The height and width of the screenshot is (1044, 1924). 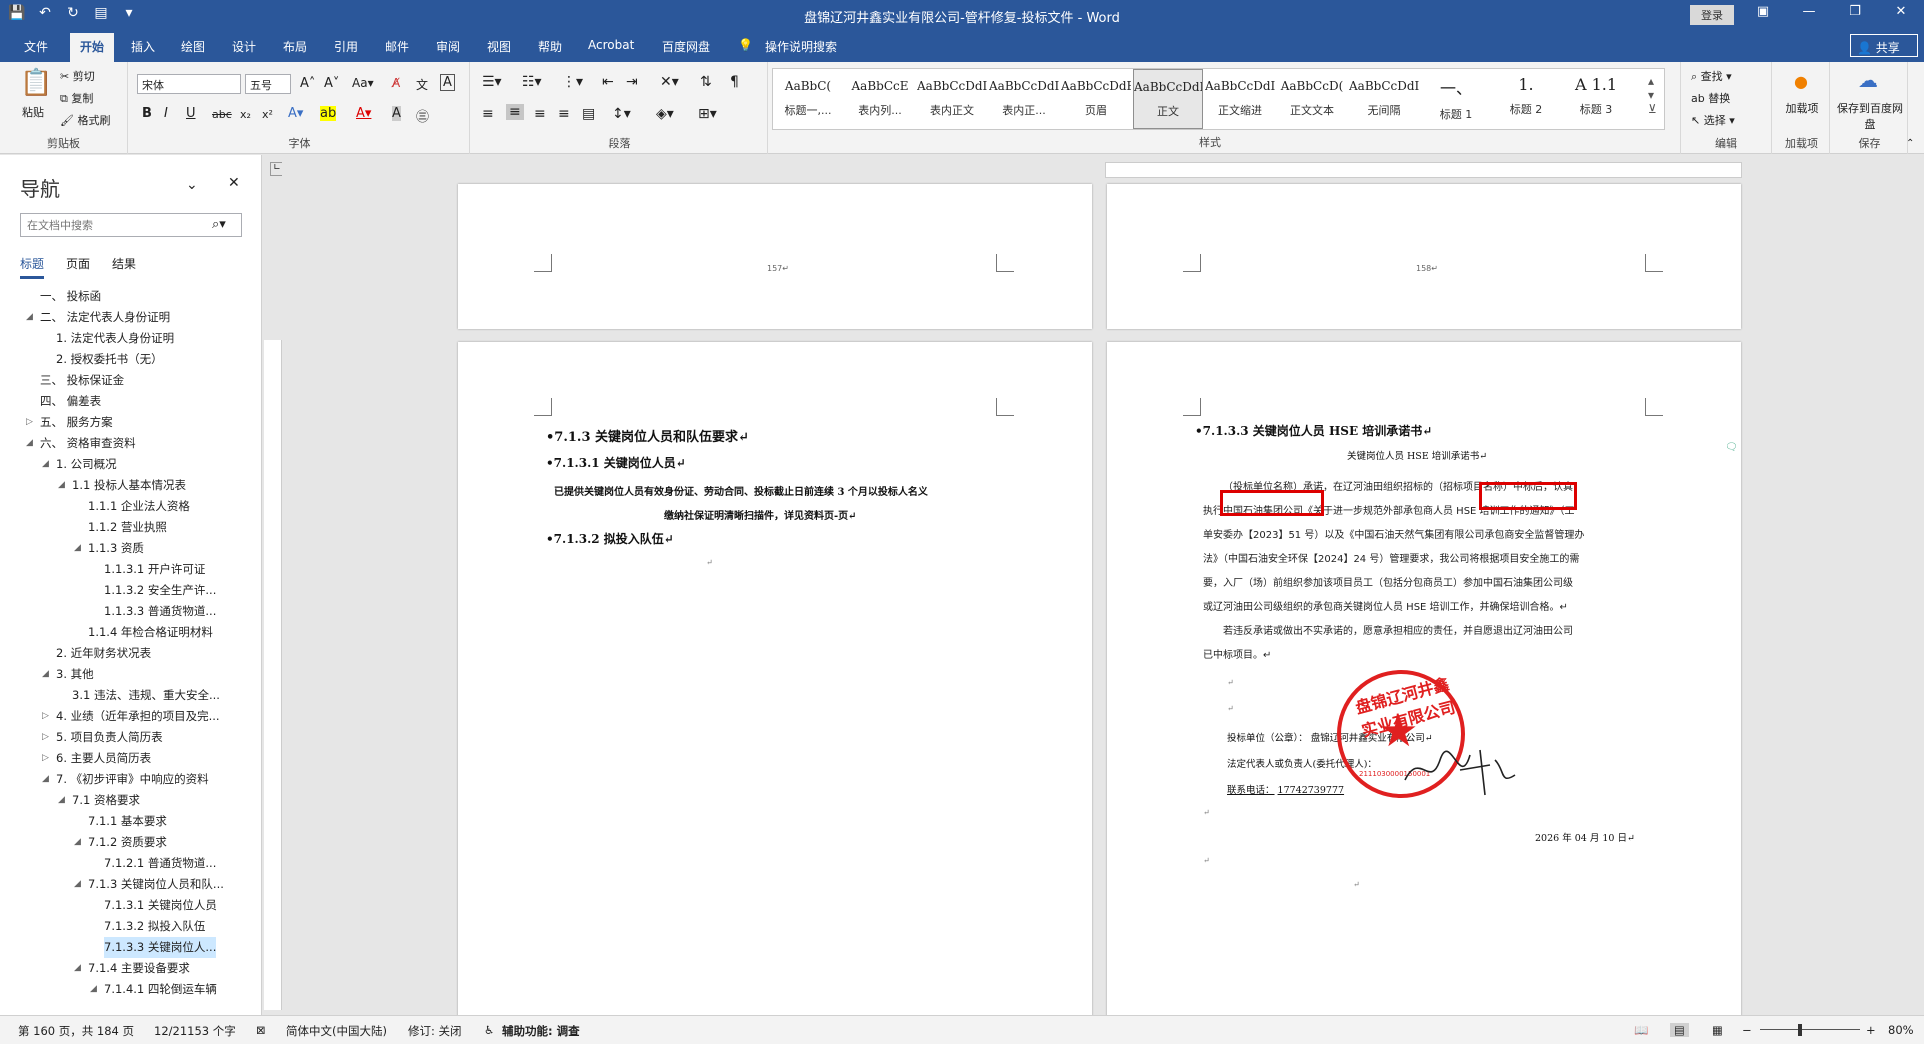 I want to click on font-color-icon: A▾, so click(x=363, y=113).